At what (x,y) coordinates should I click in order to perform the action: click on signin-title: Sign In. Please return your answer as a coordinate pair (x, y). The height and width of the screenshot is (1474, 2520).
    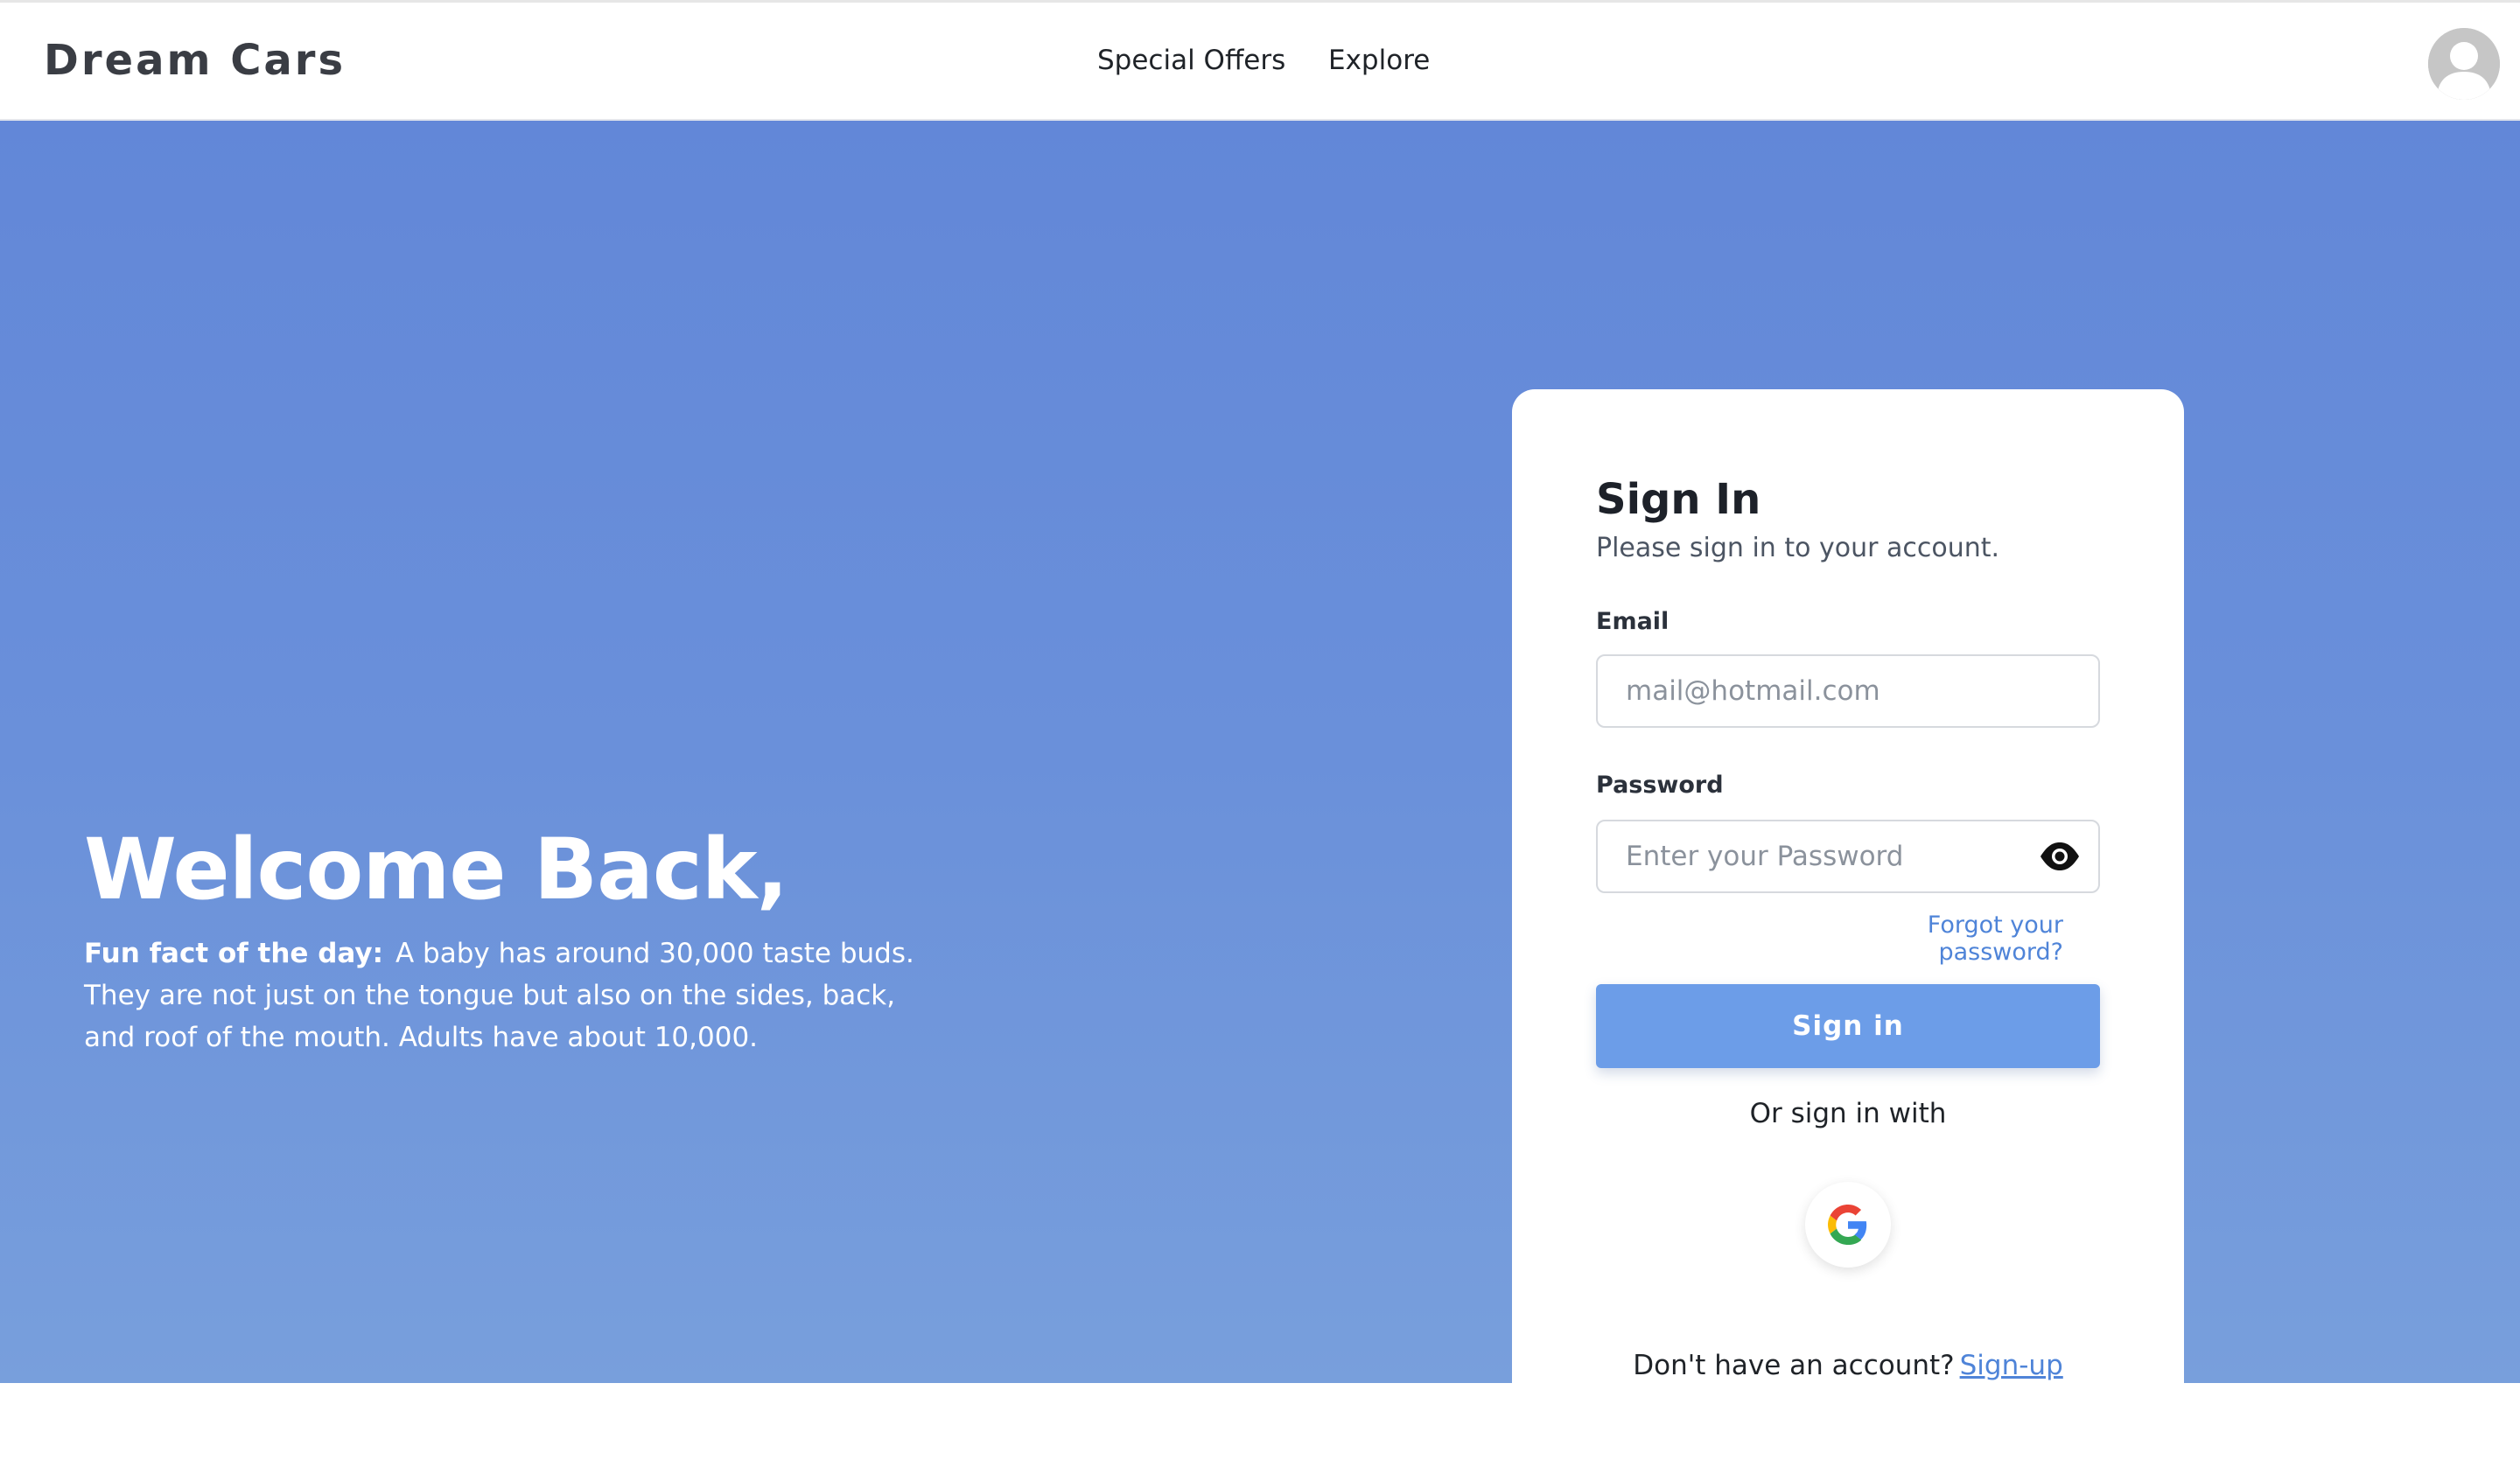
    Looking at the image, I should click on (1678, 499).